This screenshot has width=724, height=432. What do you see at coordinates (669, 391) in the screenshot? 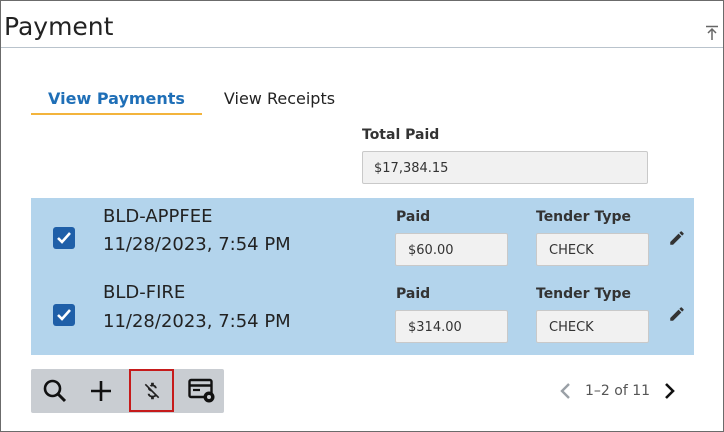
I see `chevron-right-icon` at bounding box center [669, 391].